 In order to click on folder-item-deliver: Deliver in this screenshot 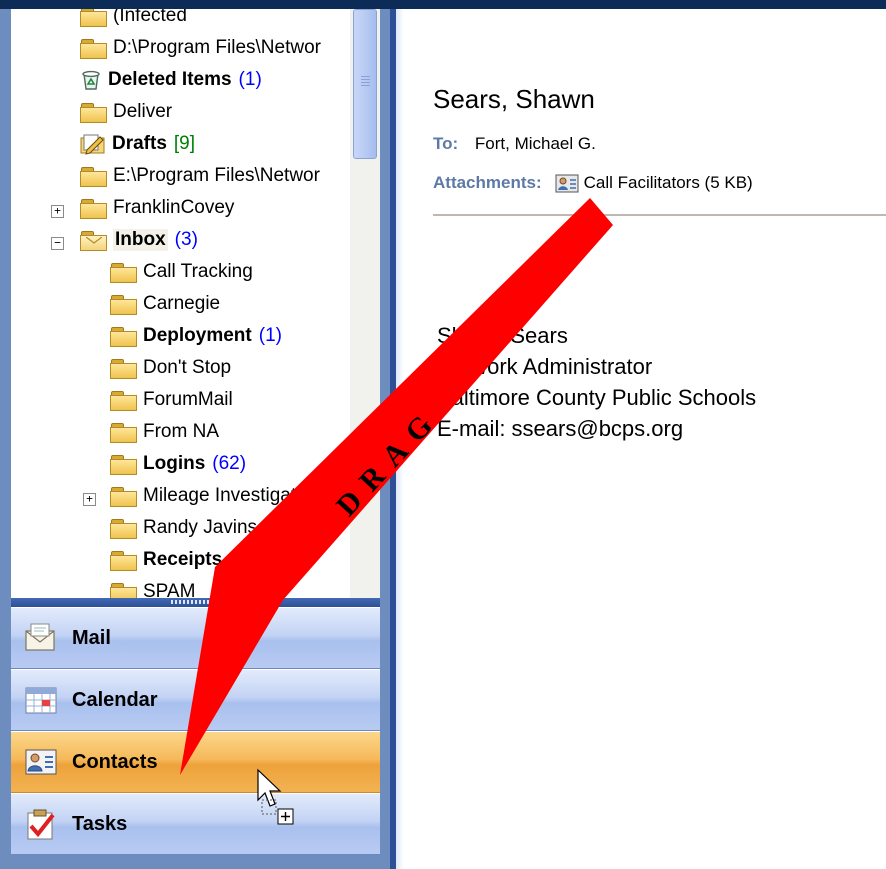, I will do `click(126, 112)`.